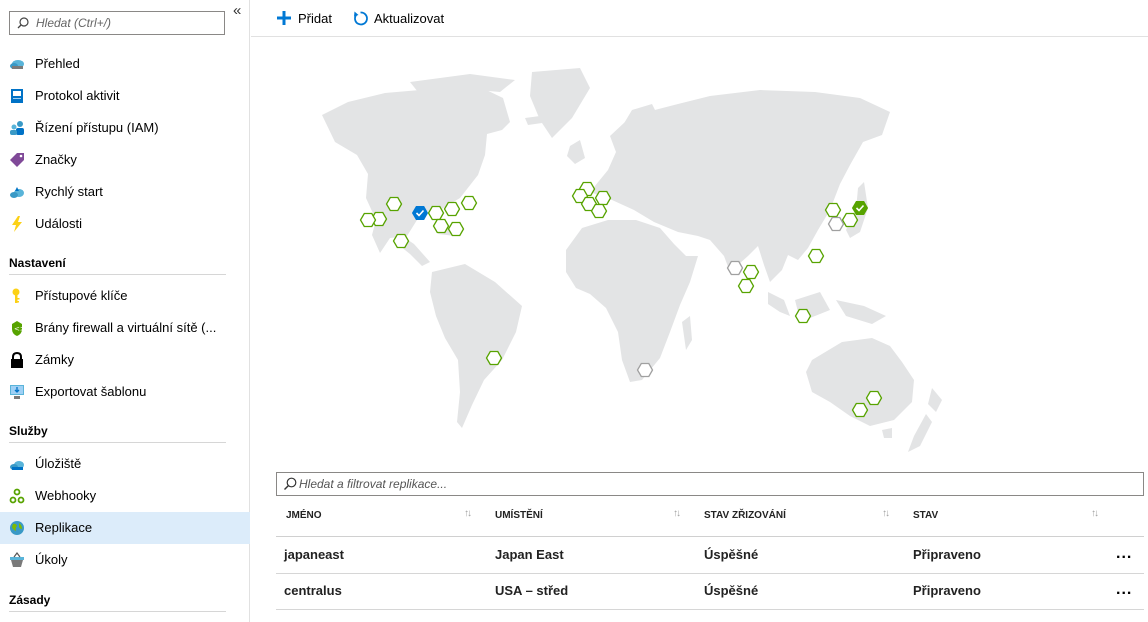  What do you see at coordinates (125, 224) in the screenshot?
I see `nav-item-events: Události` at bounding box center [125, 224].